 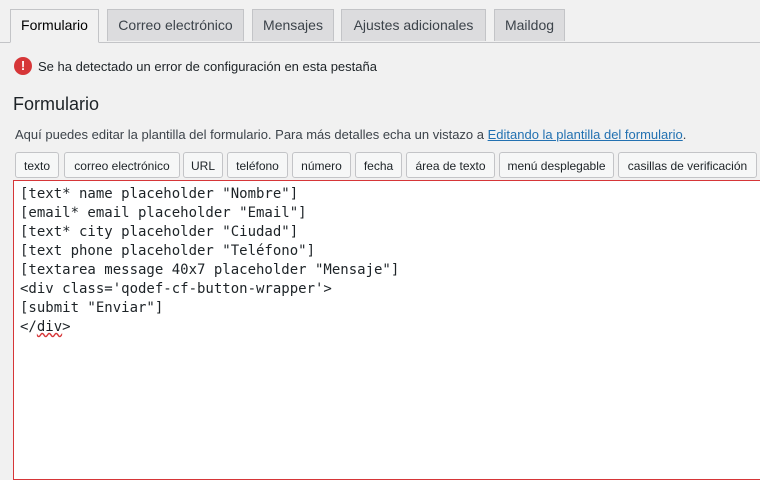 I want to click on code-line: [text phone placeholder "Teléfono"], so click(x=168, y=251).